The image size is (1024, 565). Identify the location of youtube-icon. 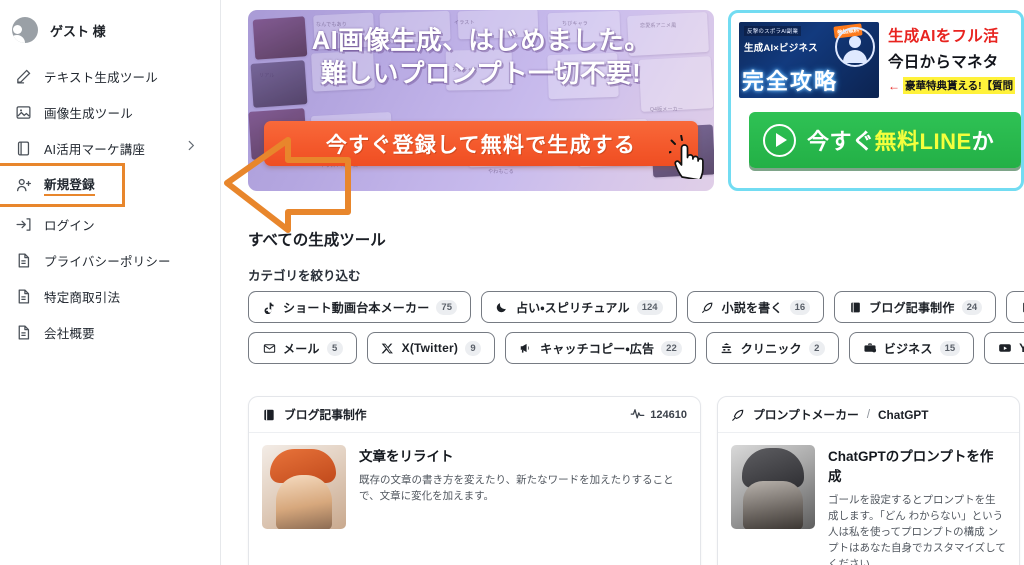
(1005, 348).